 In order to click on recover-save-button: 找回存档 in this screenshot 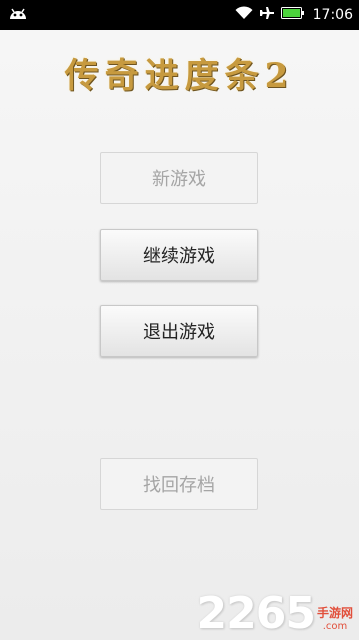, I will do `click(179, 484)`.